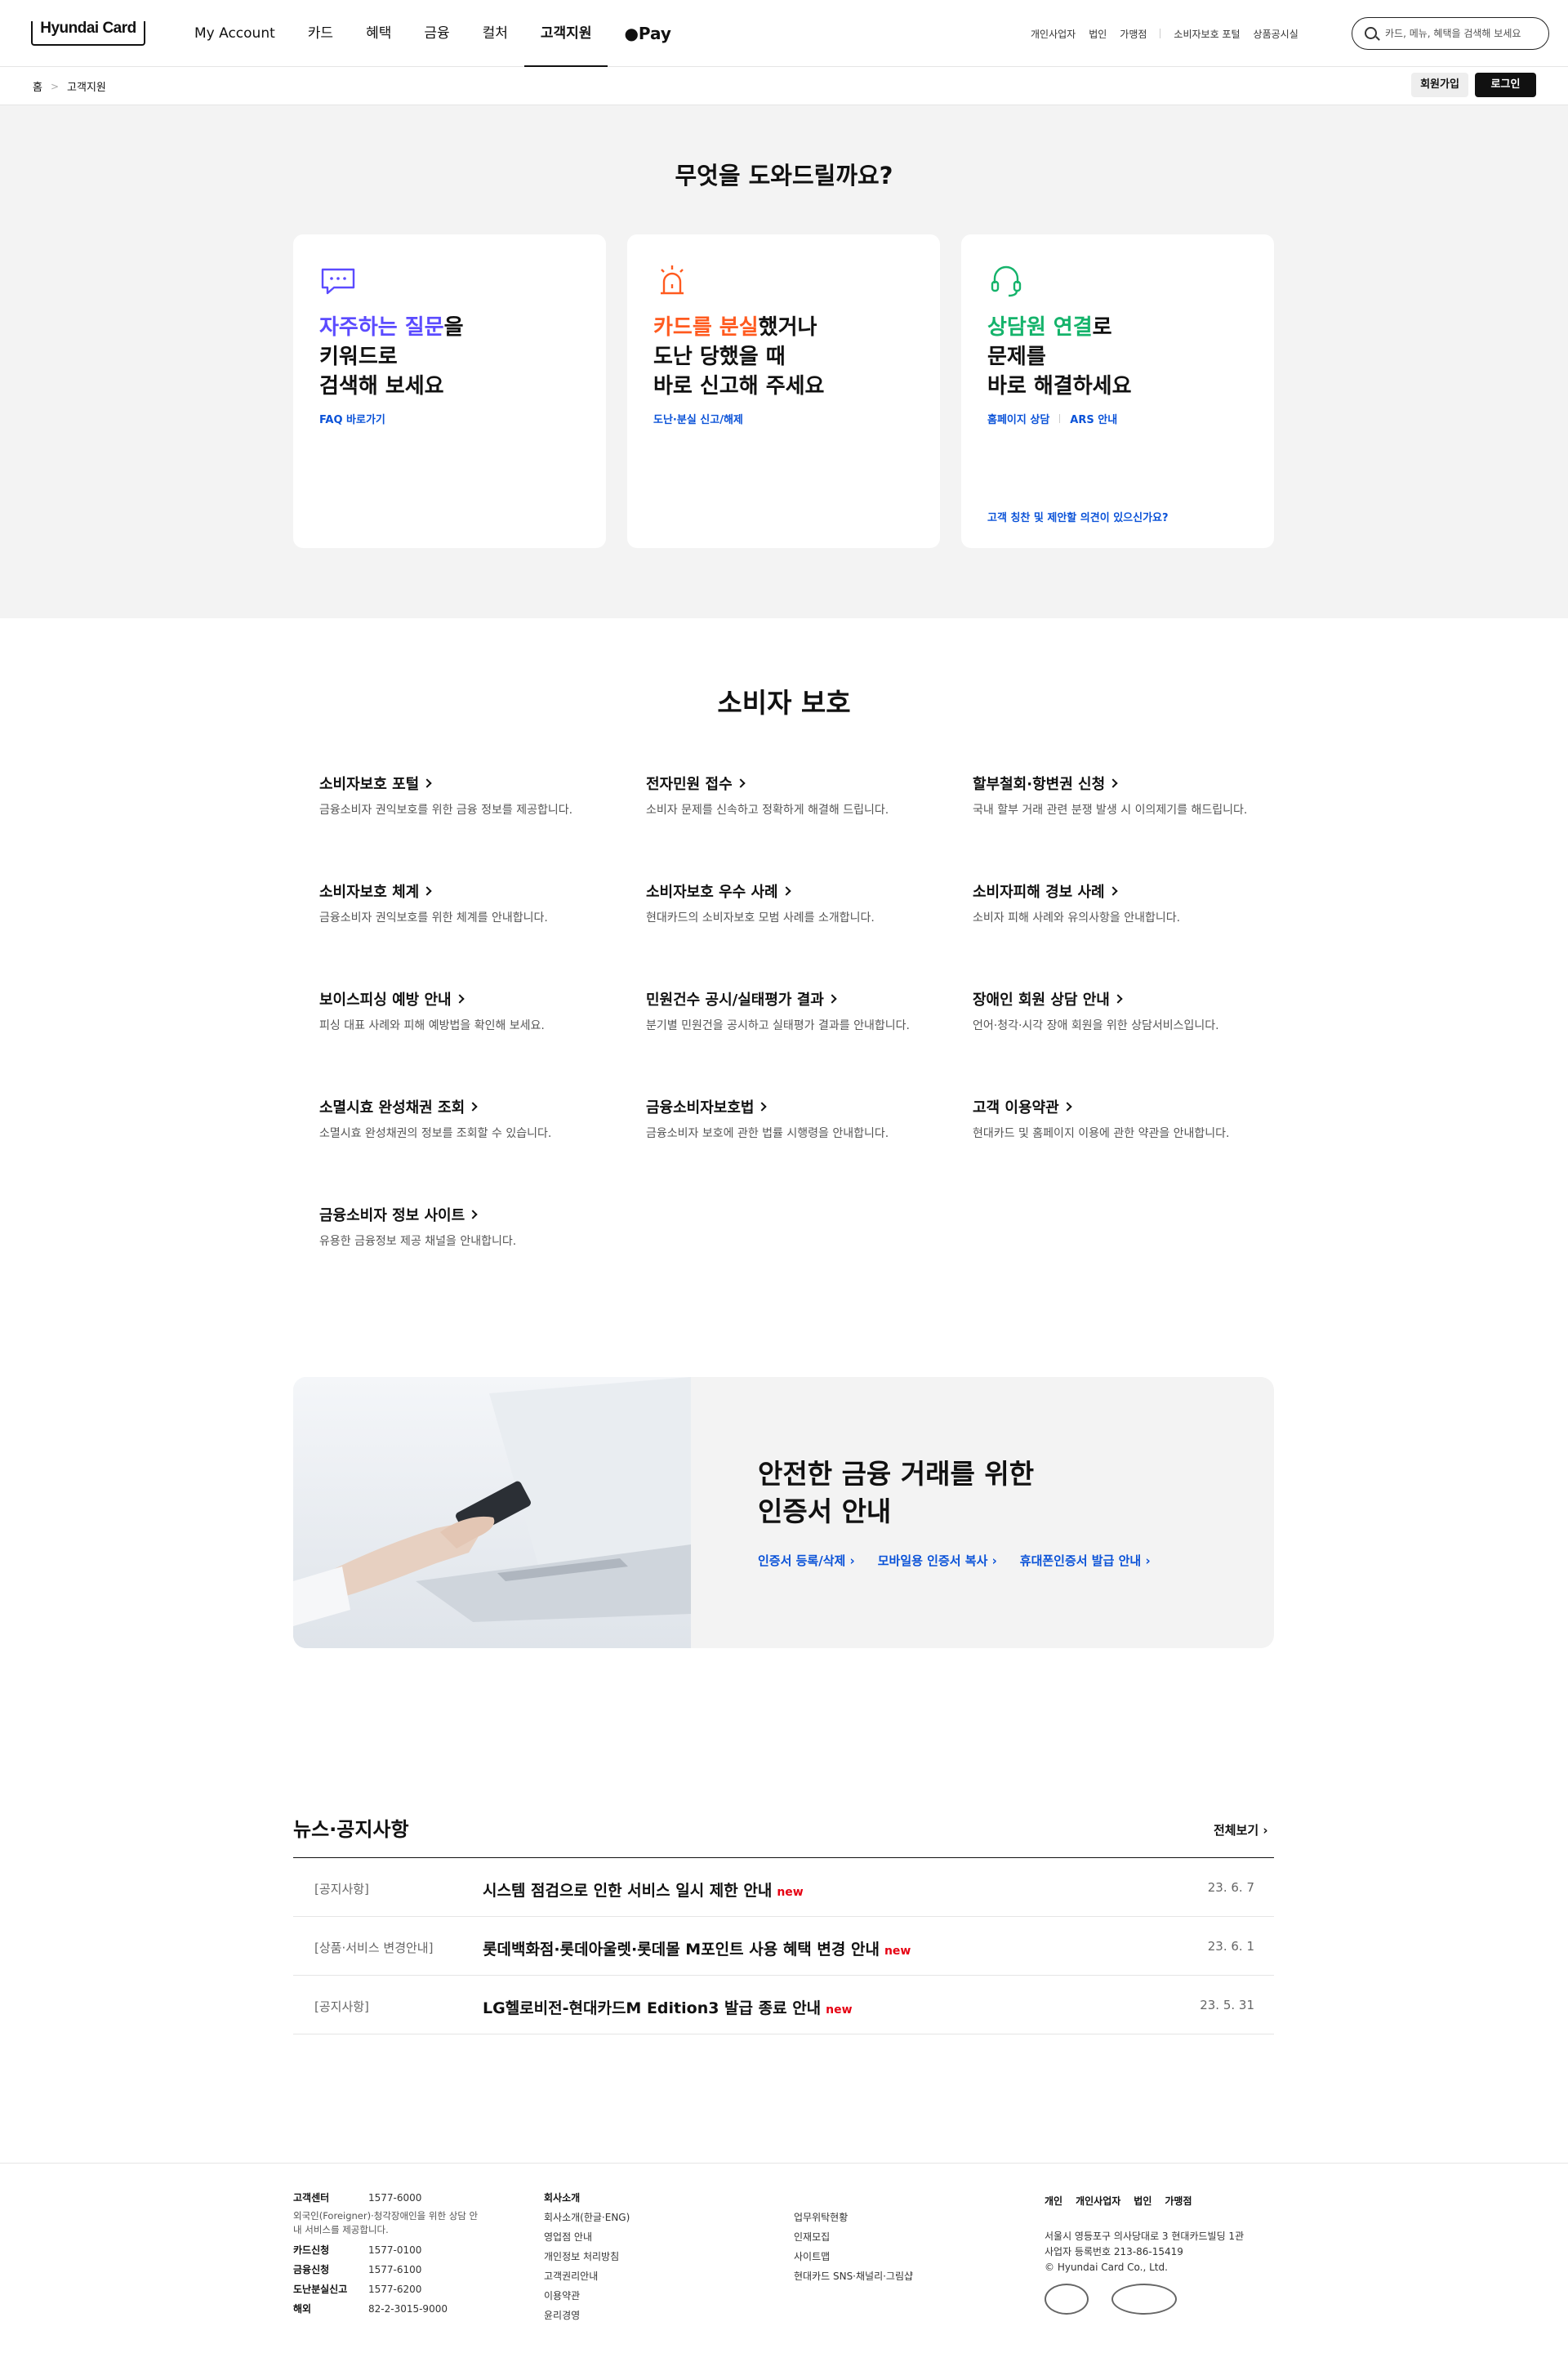 The image size is (1568, 2362). I want to click on breadcrumb-home: 홈, so click(37, 86).